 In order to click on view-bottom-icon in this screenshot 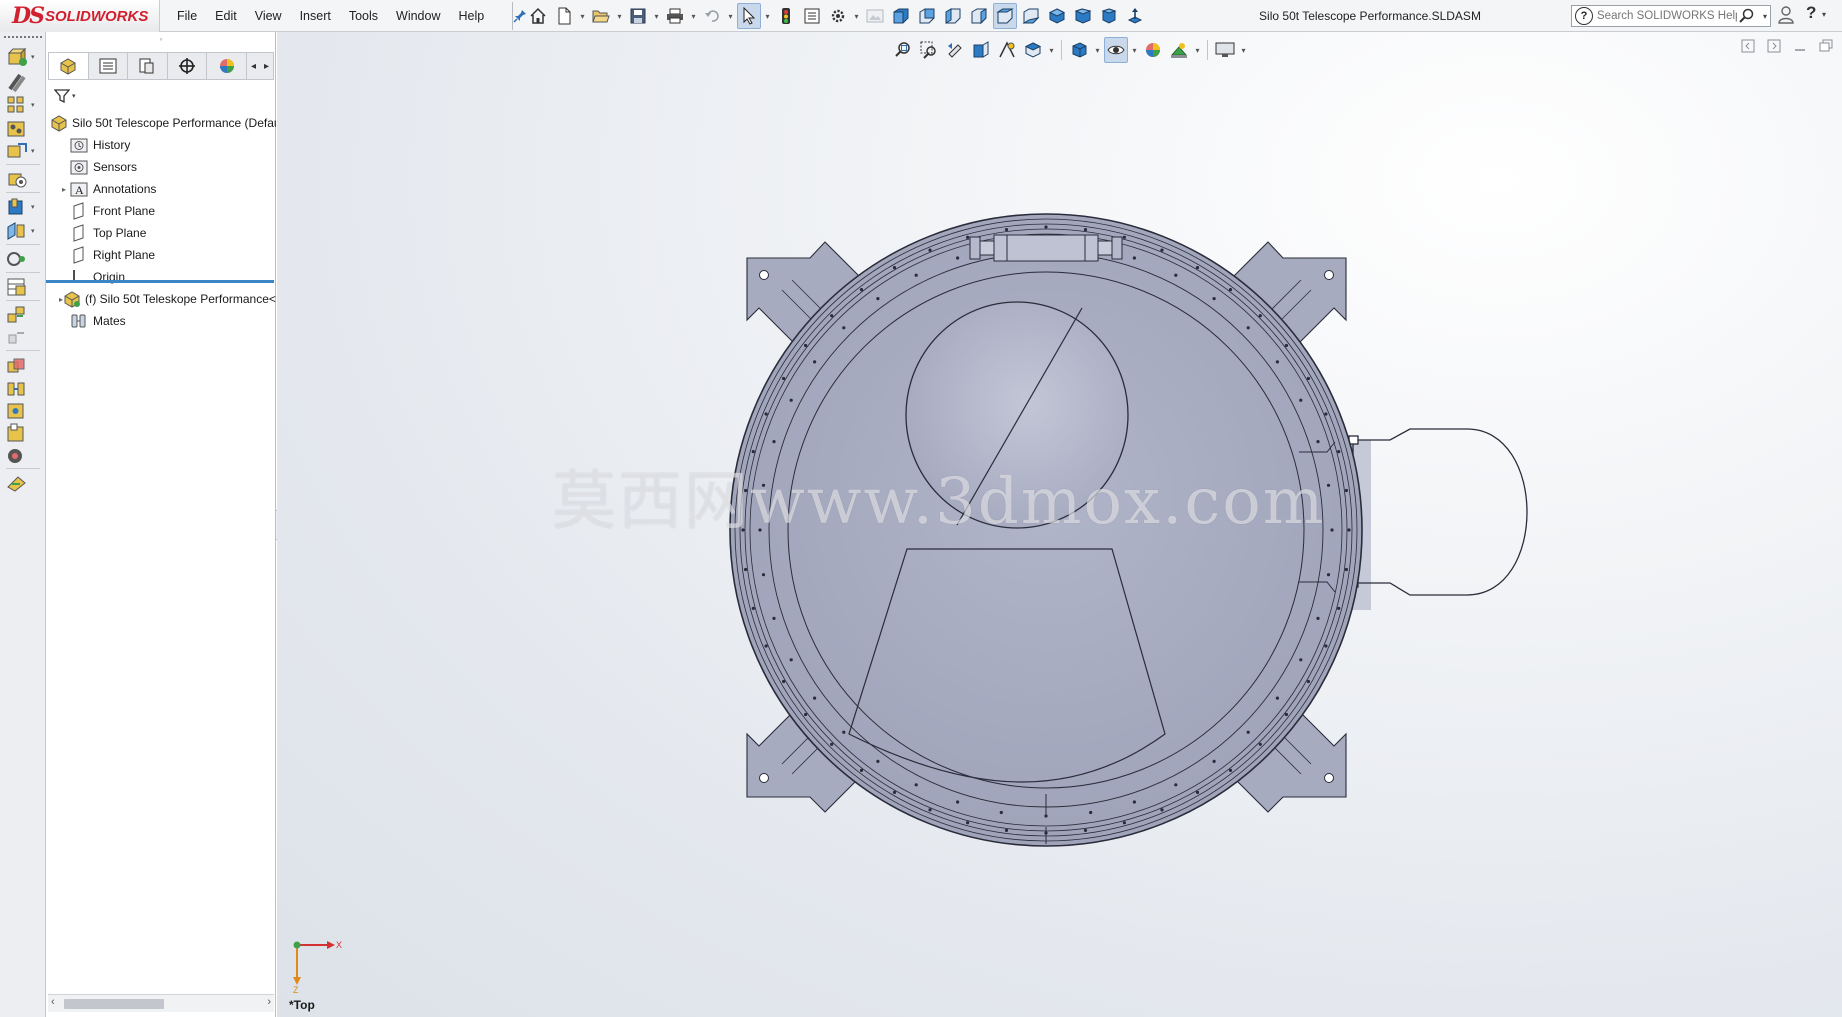, I will do `click(1031, 16)`.